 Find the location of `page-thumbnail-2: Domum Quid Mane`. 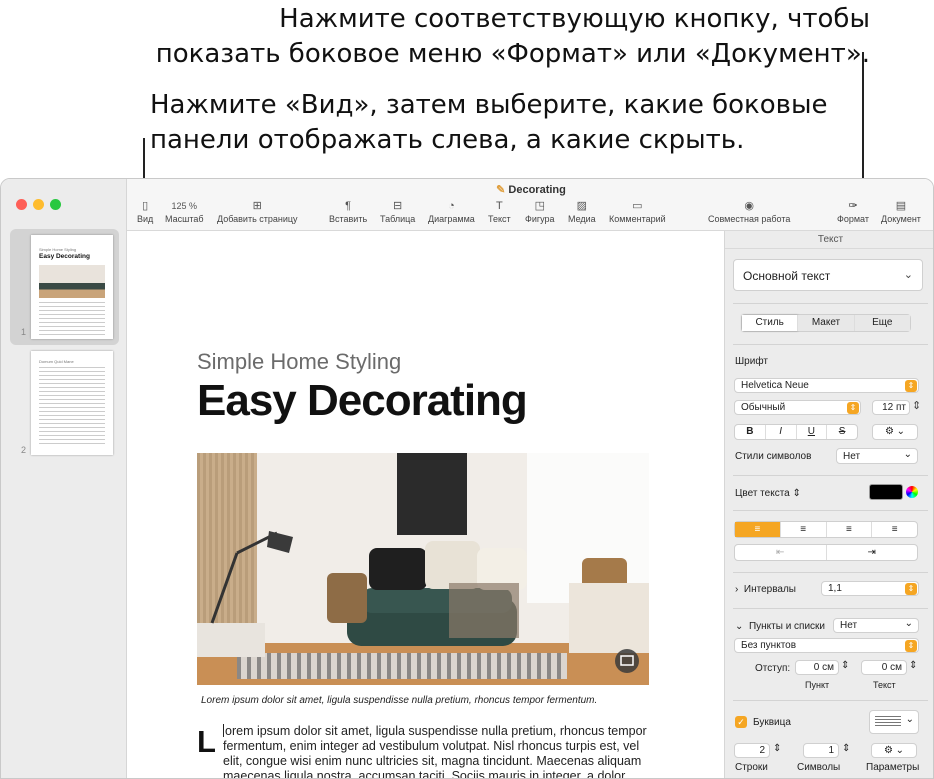

page-thumbnail-2: Domum Quid Mane is located at coordinates (72, 403).